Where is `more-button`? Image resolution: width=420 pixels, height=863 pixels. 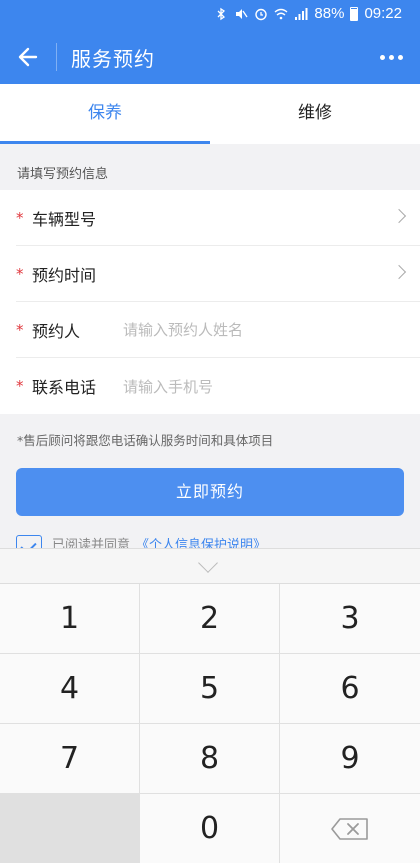
more-button is located at coordinates (391, 57).